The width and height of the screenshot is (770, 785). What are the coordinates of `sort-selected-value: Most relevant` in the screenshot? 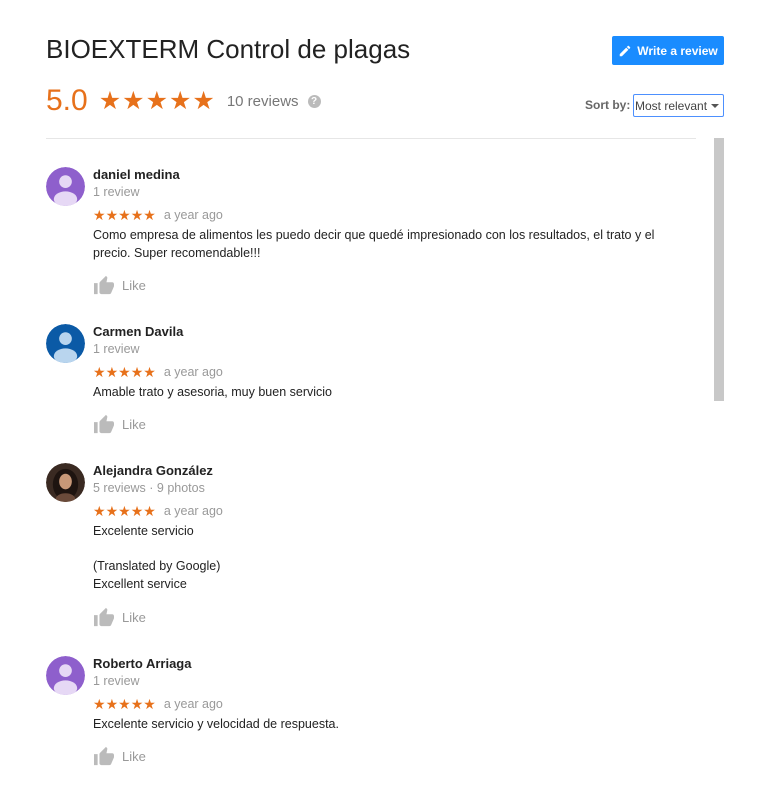 It's located at (671, 105).